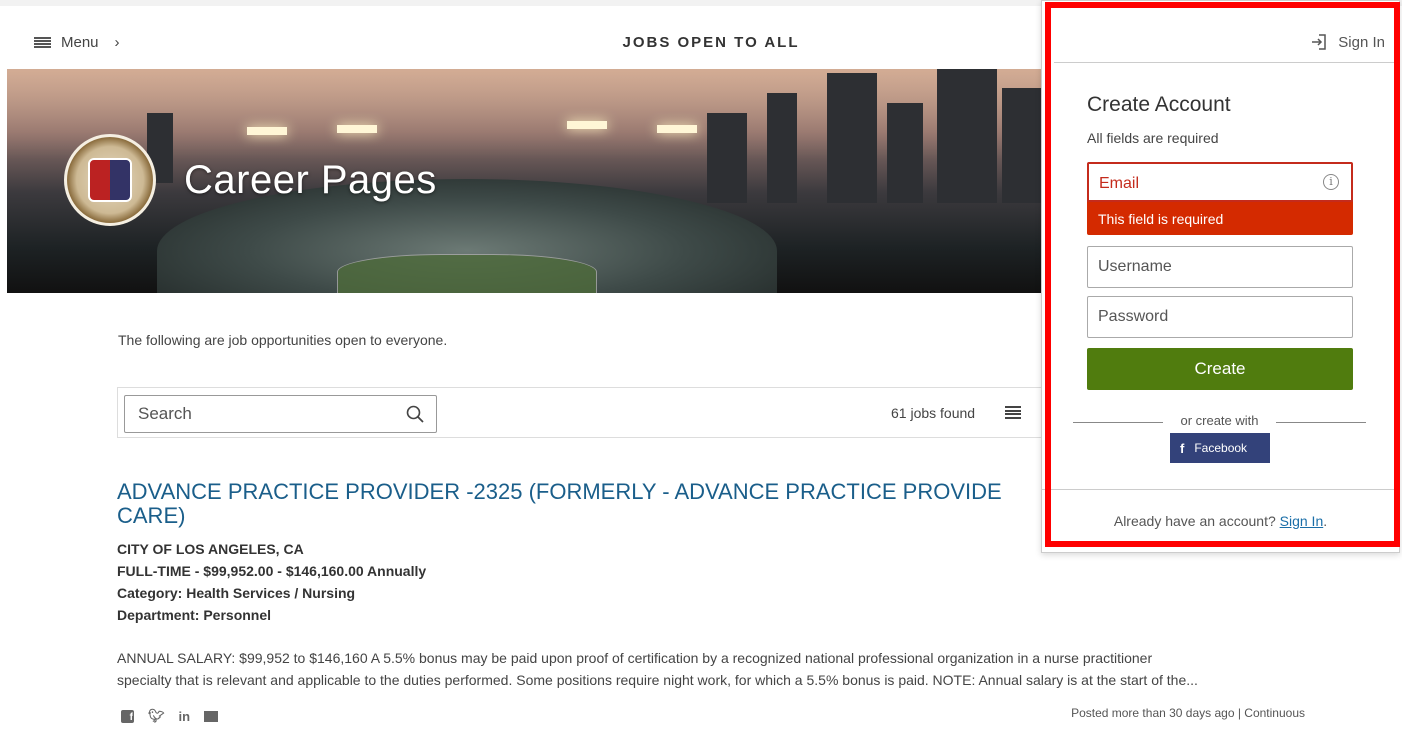  I want to click on jobs-found-count: 61 jobs found, so click(933, 413).